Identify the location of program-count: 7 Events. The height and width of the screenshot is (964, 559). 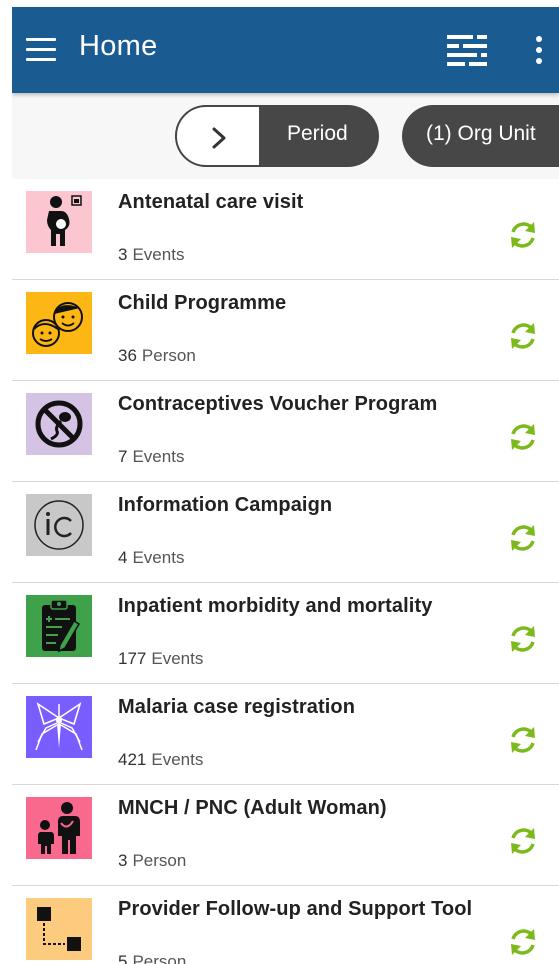
(151, 456).